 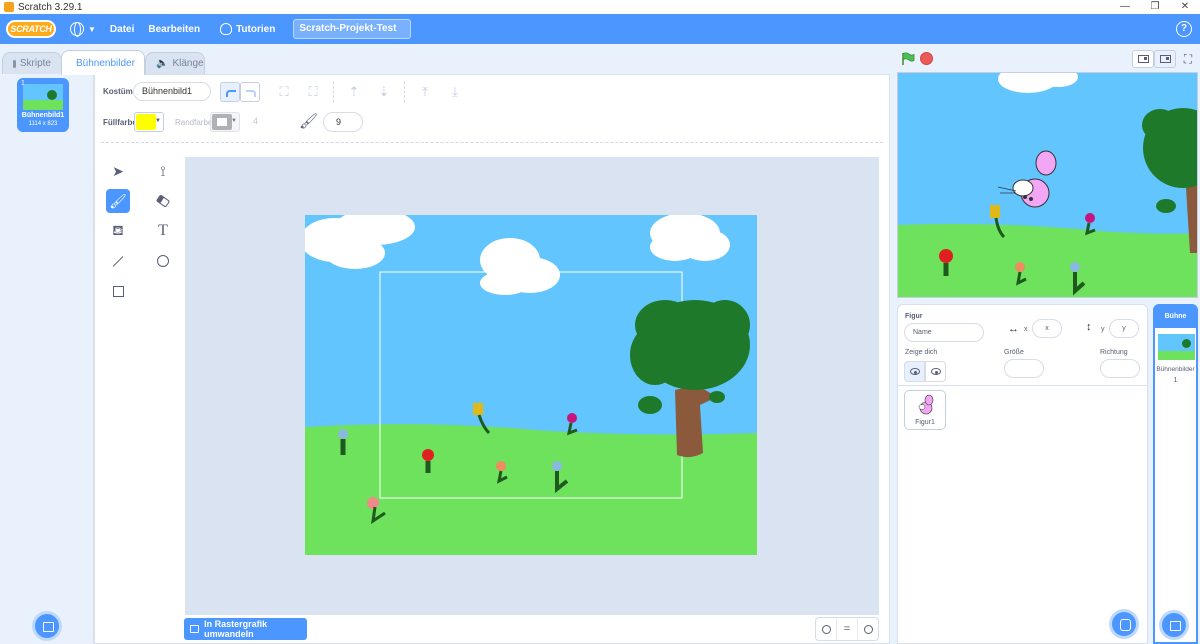 I want to click on edit-menu: Bearbeiten, so click(x=174, y=29).